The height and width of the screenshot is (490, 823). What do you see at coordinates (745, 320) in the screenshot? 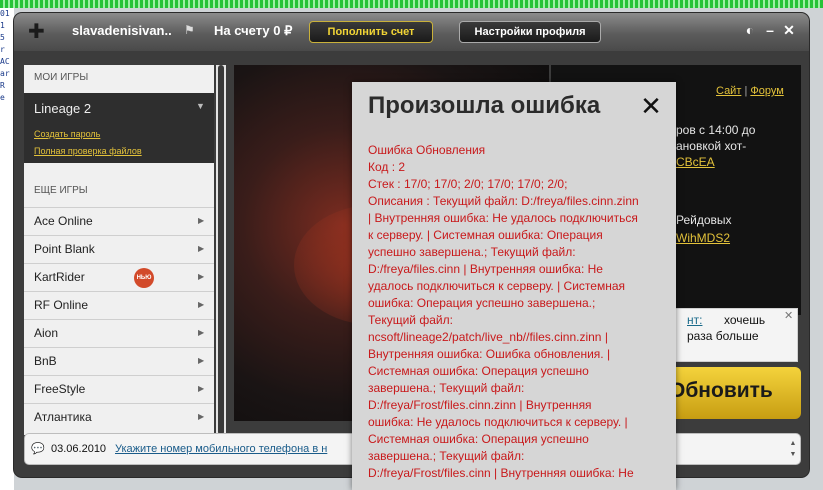
I see `tip-text: хочешь` at bounding box center [745, 320].